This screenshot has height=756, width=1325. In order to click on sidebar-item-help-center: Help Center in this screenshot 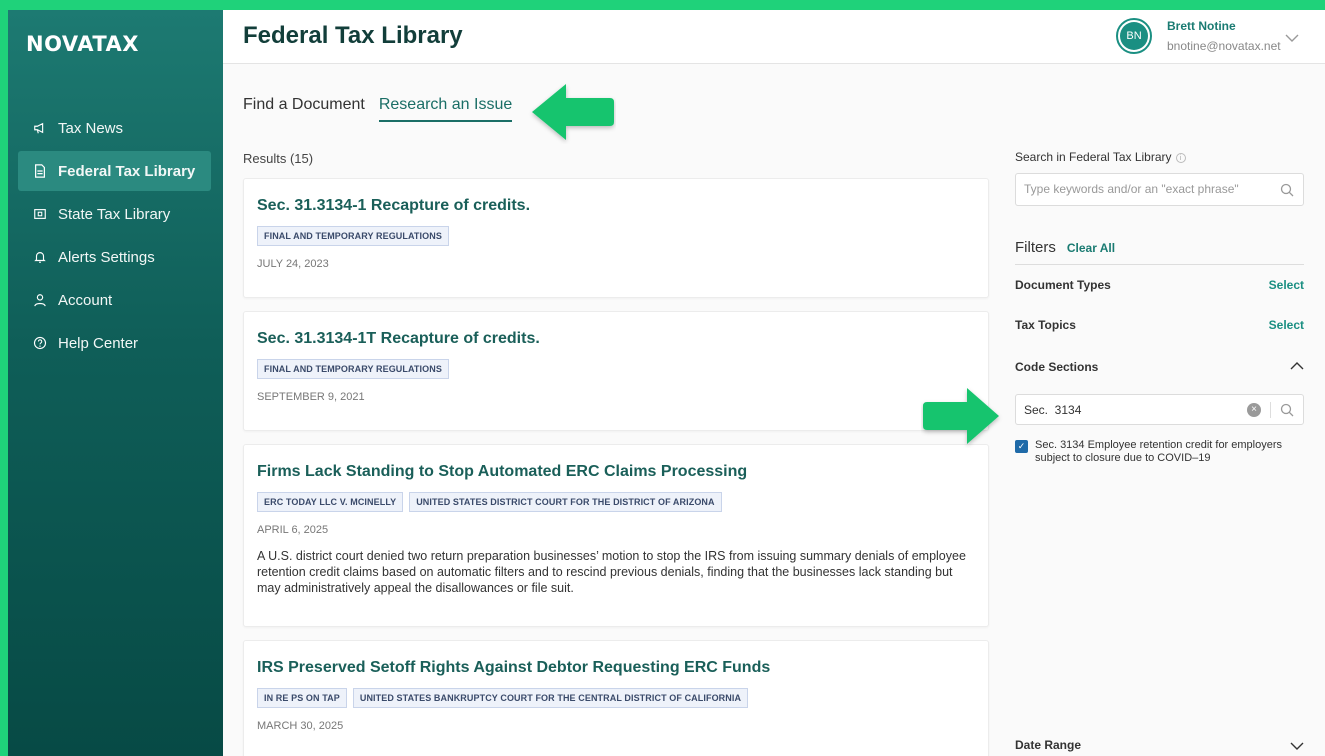, I will do `click(114, 343)`.